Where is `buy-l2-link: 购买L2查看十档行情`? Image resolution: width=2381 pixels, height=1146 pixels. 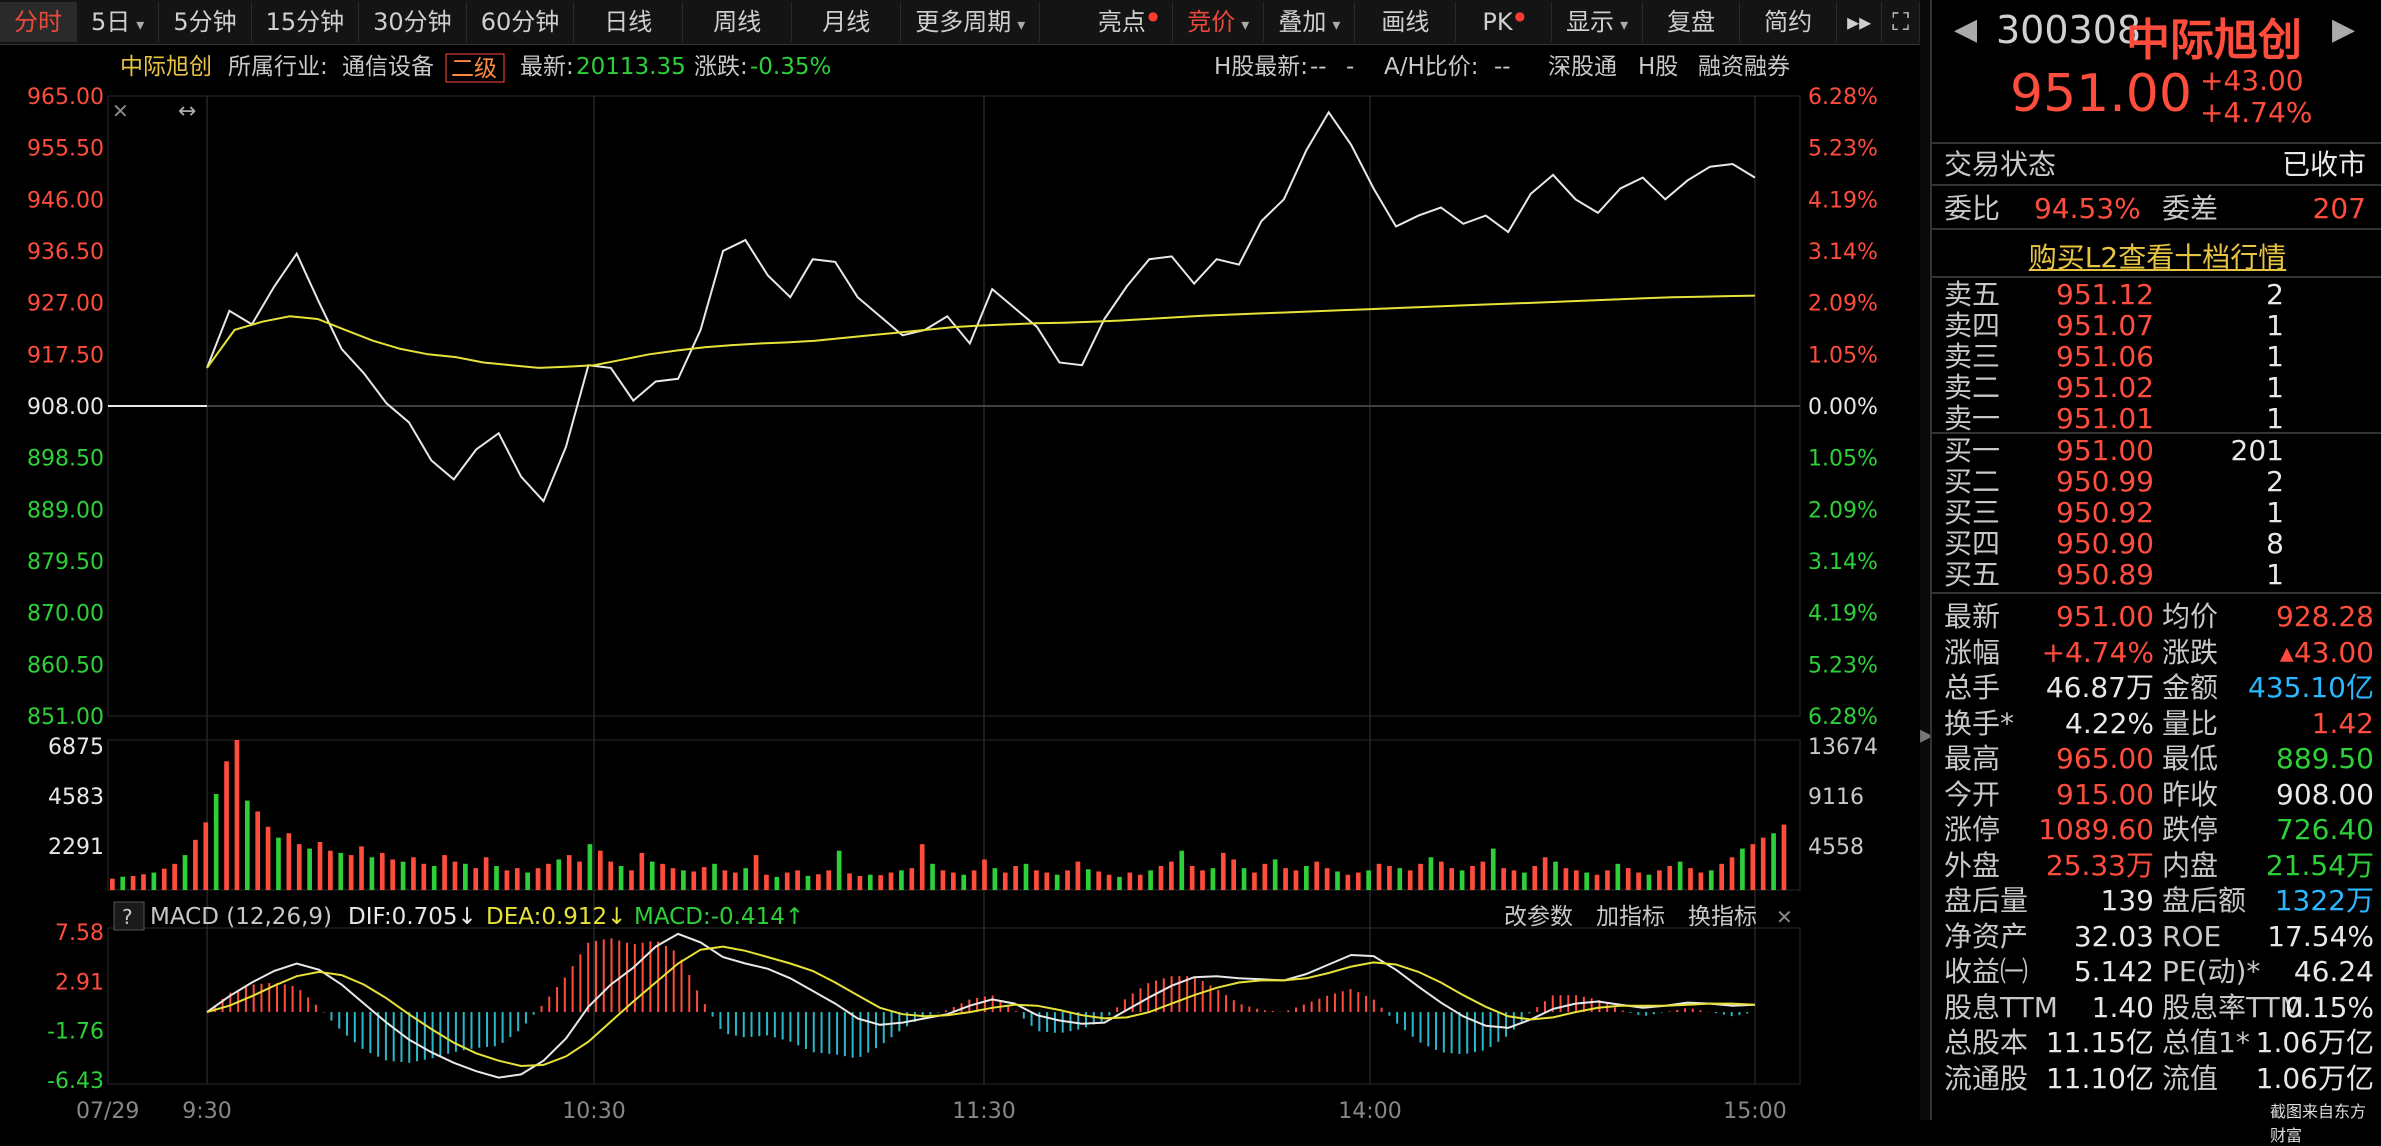 buy-l2-link: 购买L2查看十档行情 is located at coordinates (2156, 256).